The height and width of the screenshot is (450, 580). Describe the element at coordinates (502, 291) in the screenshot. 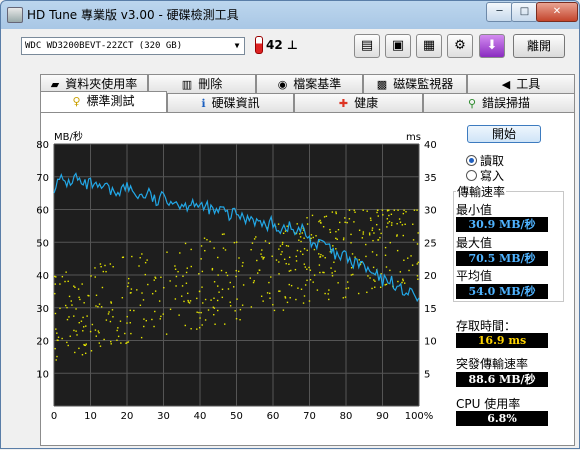

I see `avg-rate-value: 54.0 MB/秒` at that location.